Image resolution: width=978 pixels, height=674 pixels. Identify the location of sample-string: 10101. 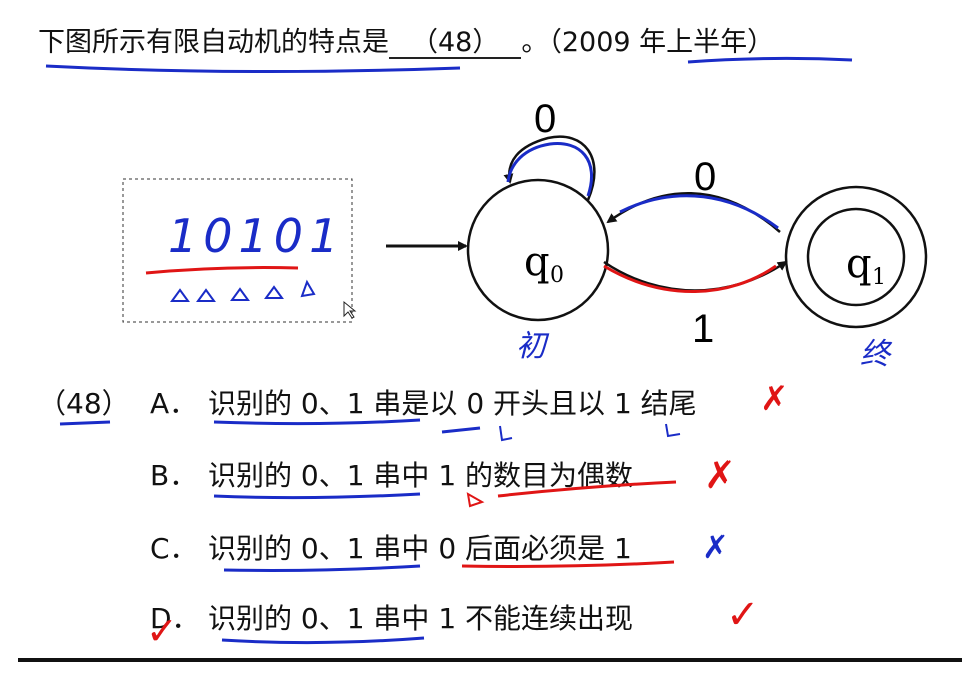
(256, 236).